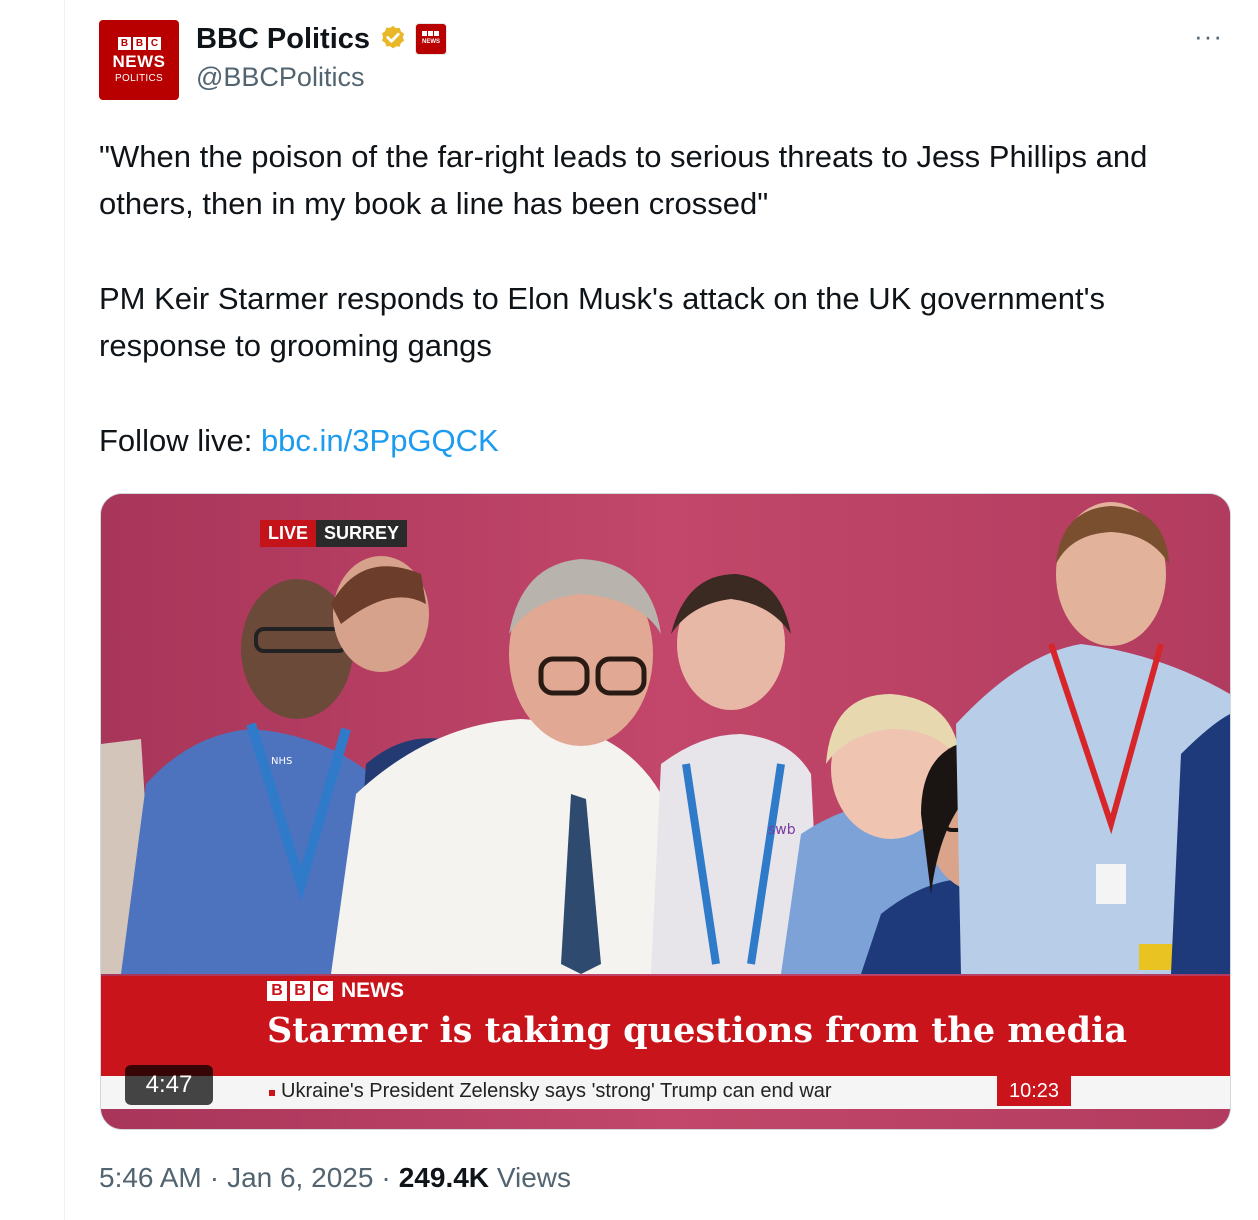 Image resolution: width=1258 pixels, height=1220 pixels. What do you see at coordinates (283, 39) in the screenshot?
I see `display-name: BBC Politics` at bounding box center [283, 39].